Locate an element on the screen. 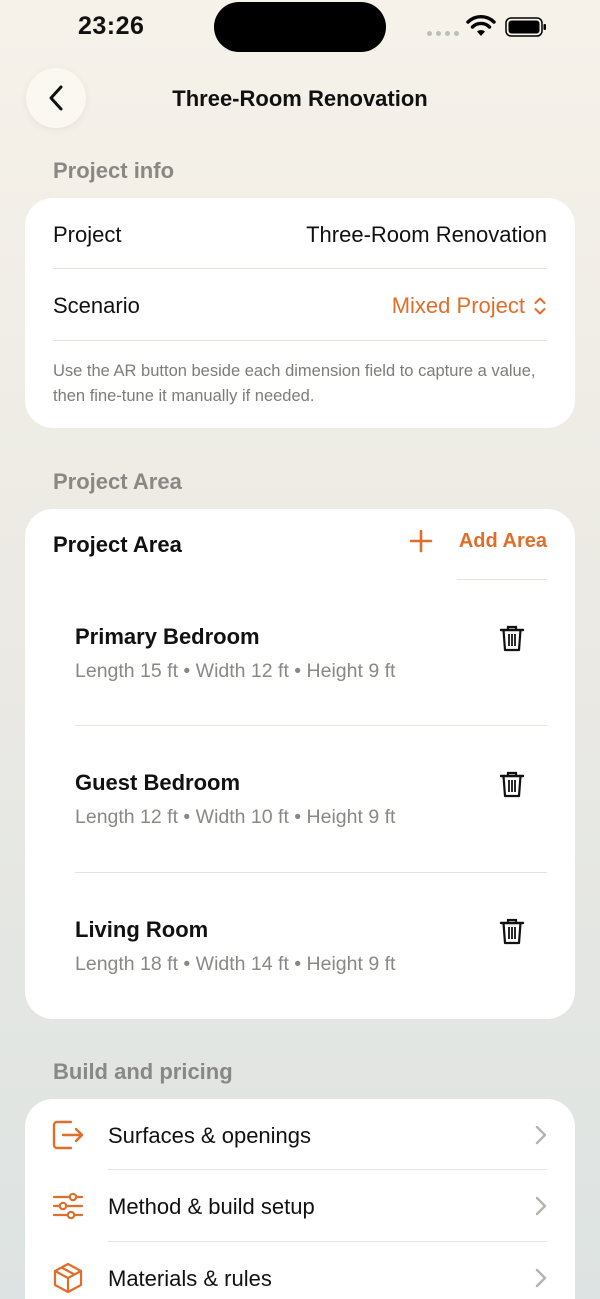 This screenshot has width=600, height=1299. wifi-icon is located at coordinates (481, 25).